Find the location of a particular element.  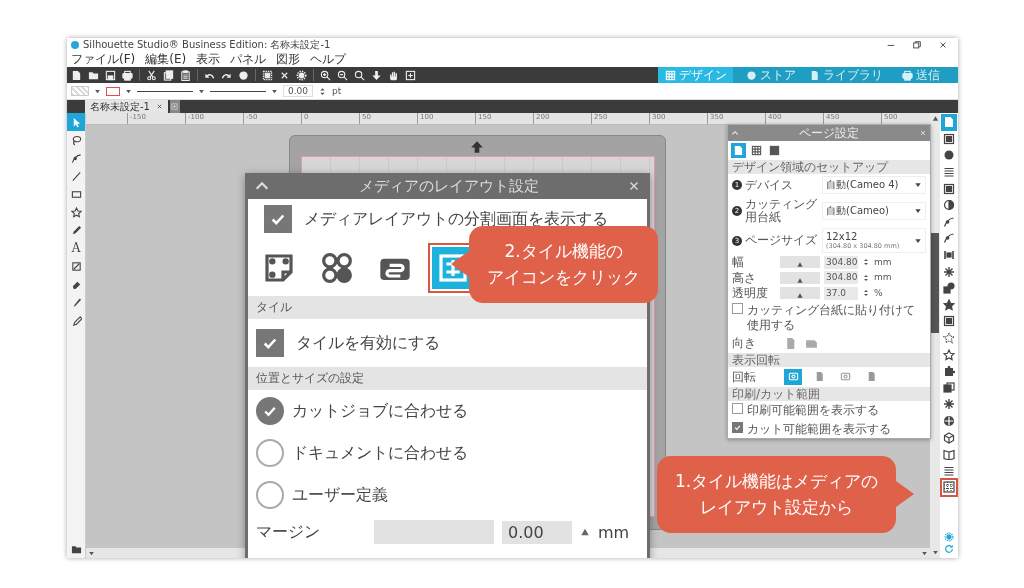

stroke-swatch is located at coordinates (113, 91).